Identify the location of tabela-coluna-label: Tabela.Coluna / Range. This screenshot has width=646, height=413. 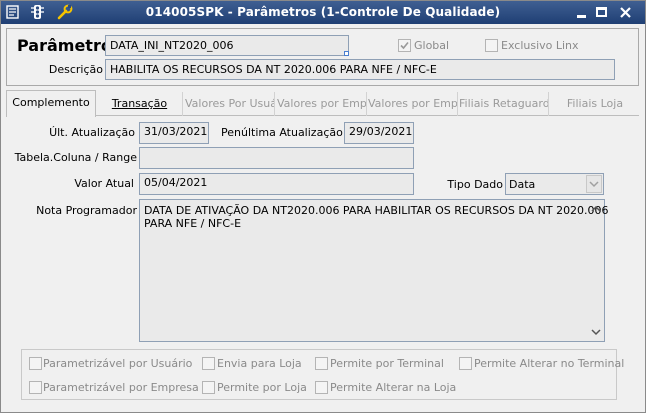
(75, 157).